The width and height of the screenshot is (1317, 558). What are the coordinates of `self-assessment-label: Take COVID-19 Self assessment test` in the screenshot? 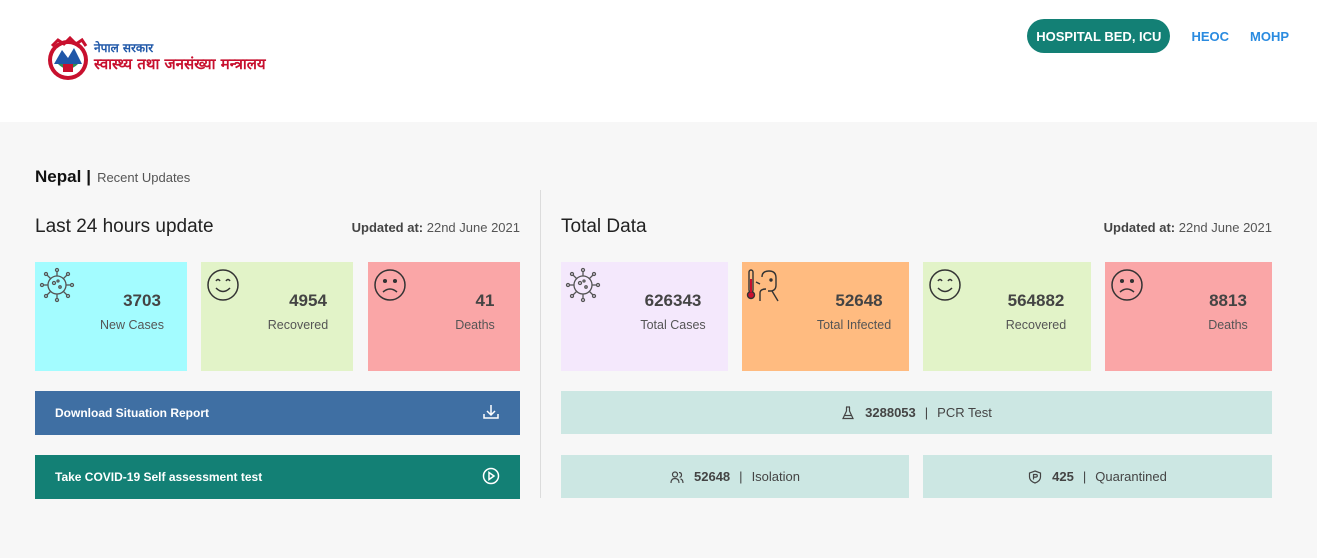 It's located at (159, 477).